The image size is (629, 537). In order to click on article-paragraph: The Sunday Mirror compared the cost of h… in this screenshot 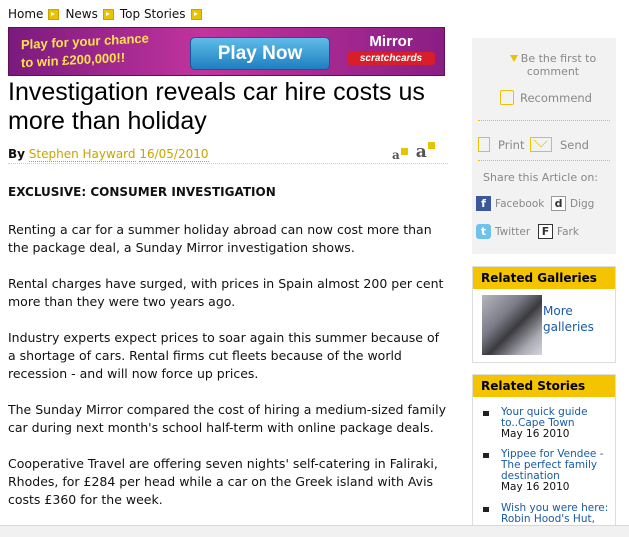, I will do `click(227, 418)`.